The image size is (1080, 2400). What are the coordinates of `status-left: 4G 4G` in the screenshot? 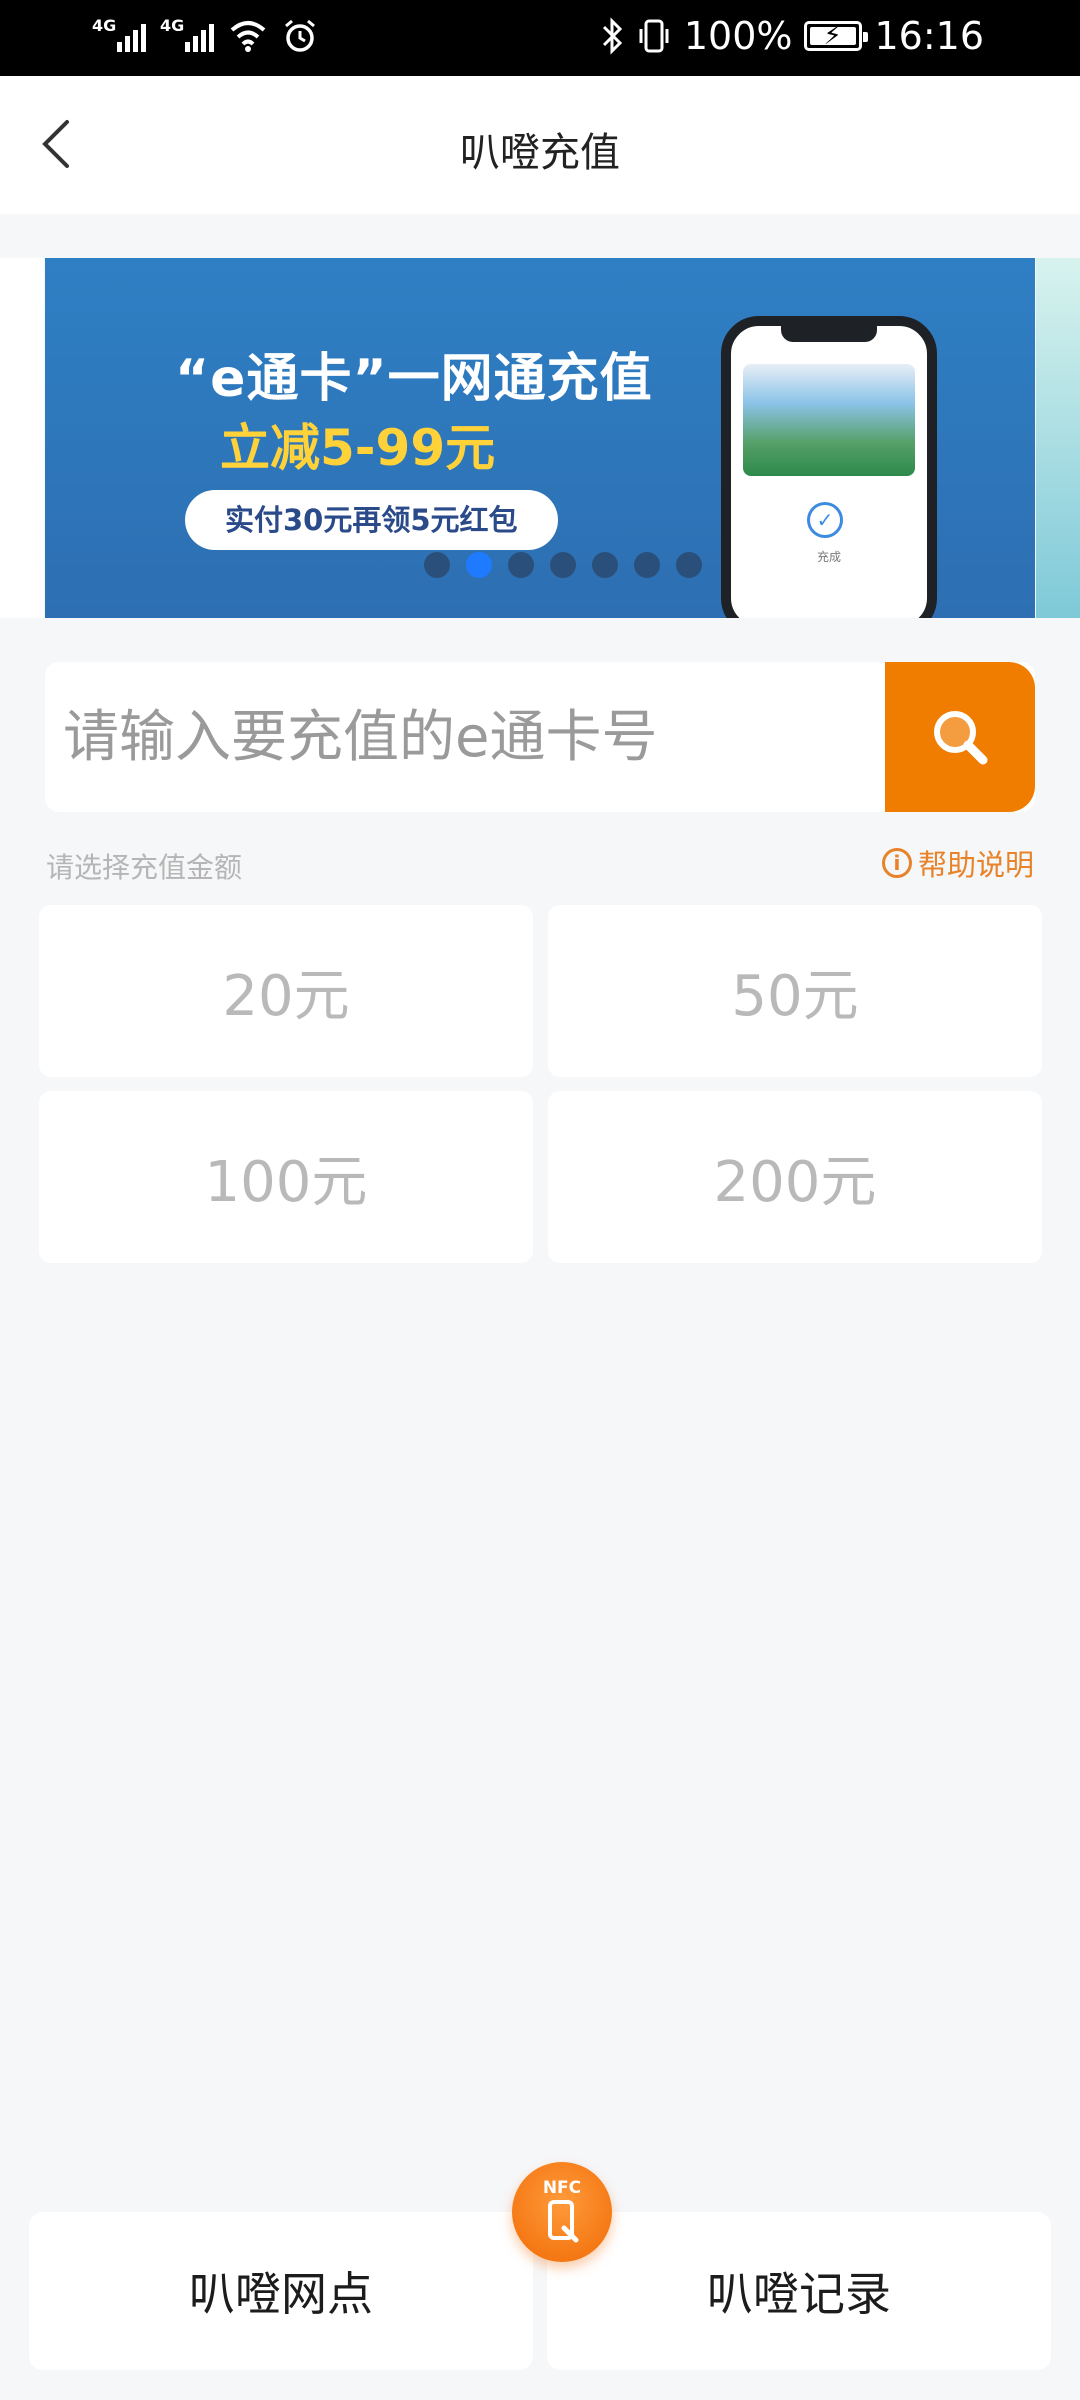 It's located at (205, 36).